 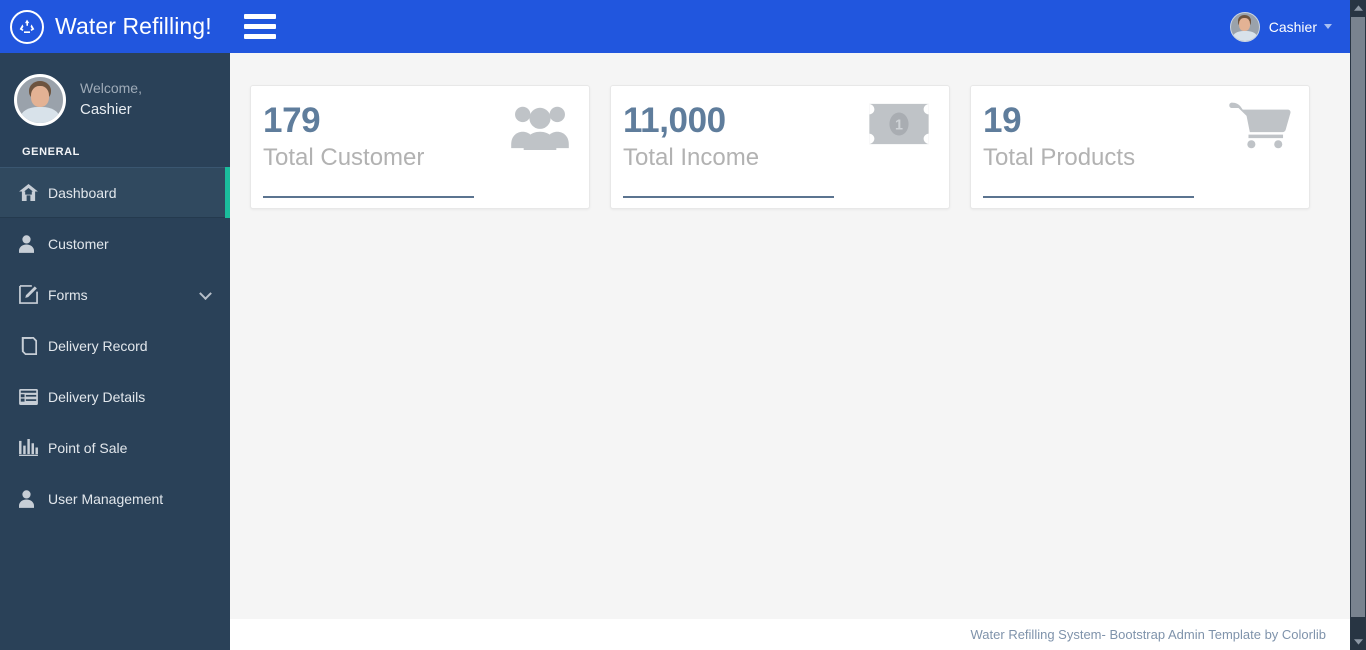 What do you see at coordinates (1358, 317) in the screenshot?
I see `scrollbar-thumb` at bounding box center [1358, 317].